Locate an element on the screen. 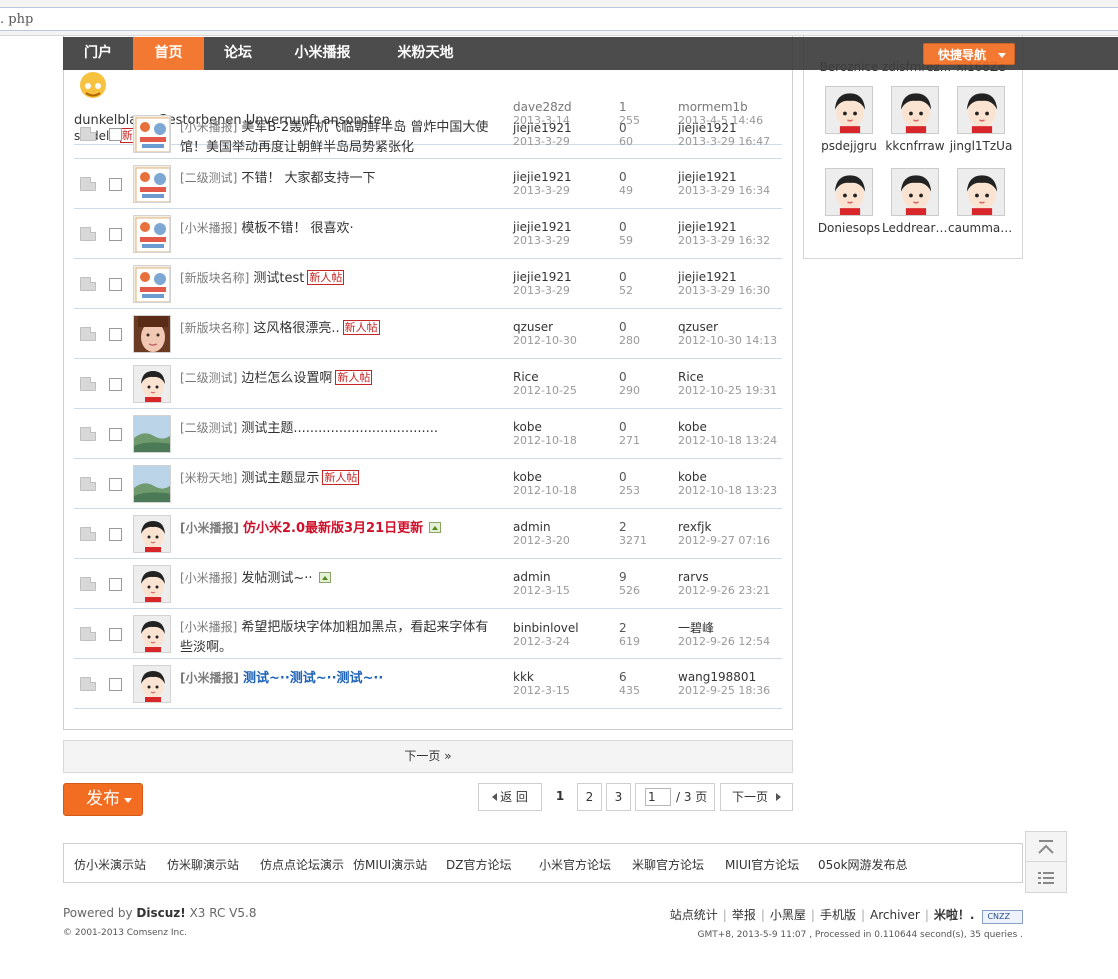  friend-link: 仿小米演示站 is located at coordinates (110, 864).